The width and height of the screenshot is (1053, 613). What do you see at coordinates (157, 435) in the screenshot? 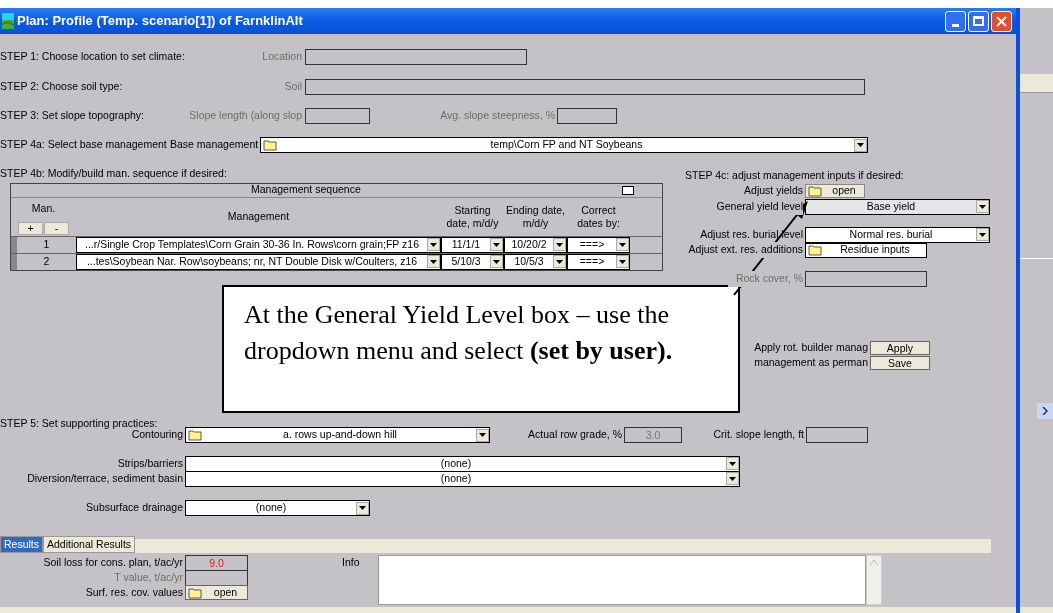
I see `field-label: Contouring` at bounding box center [157, 435].